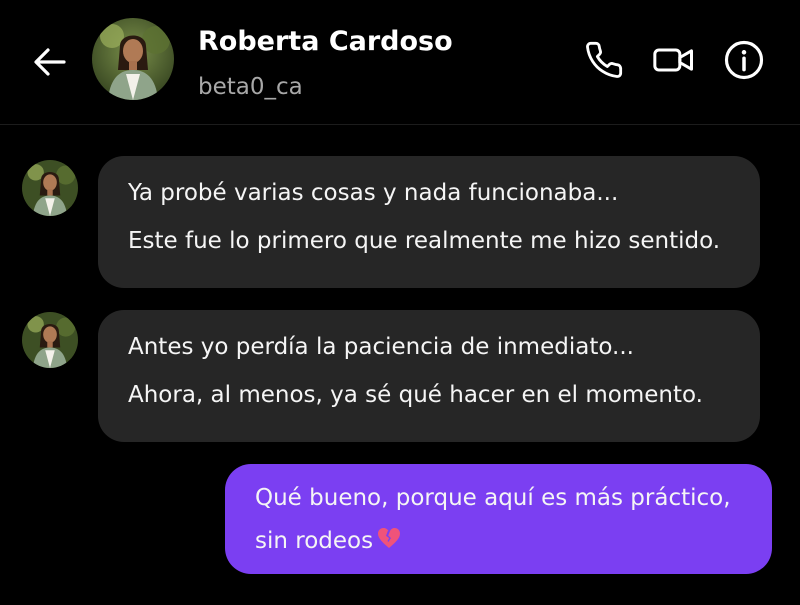 Image resolution: width=800 pixels, height=605 pixels. What do you see at coordinates (250, 87) in the screenshot?
I see `contact-handle: beta0_ca` at bounding box center [250, 87].